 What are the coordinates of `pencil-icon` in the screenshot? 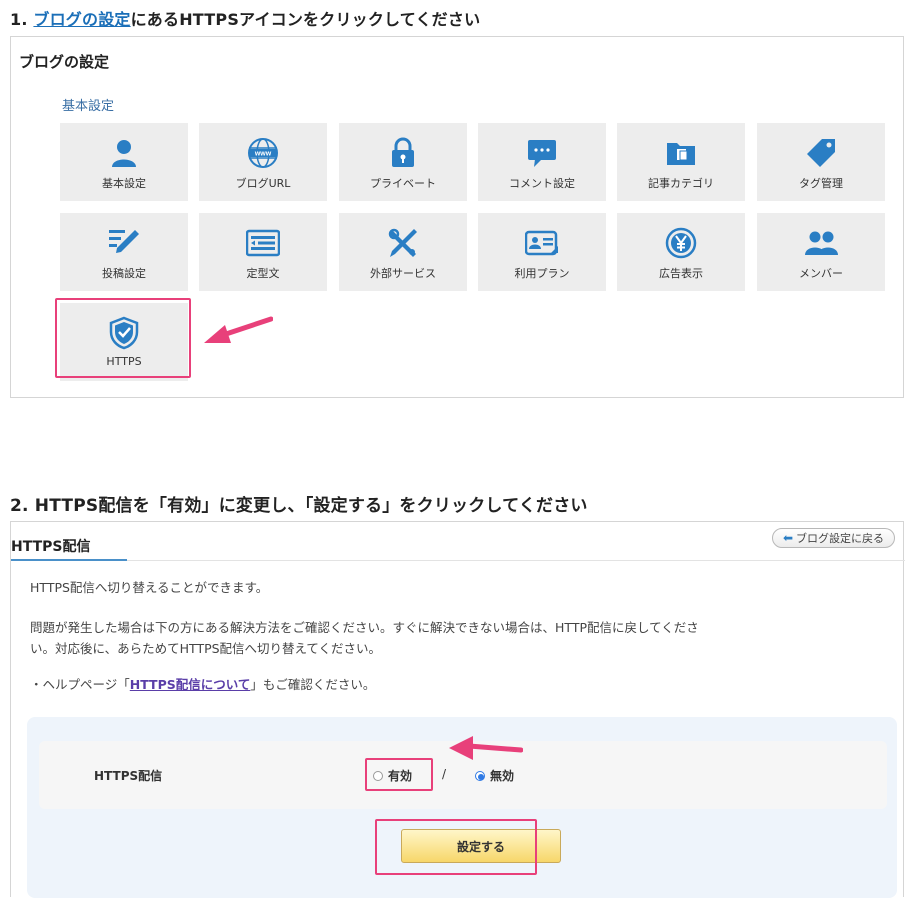 It's located at (124, 243).